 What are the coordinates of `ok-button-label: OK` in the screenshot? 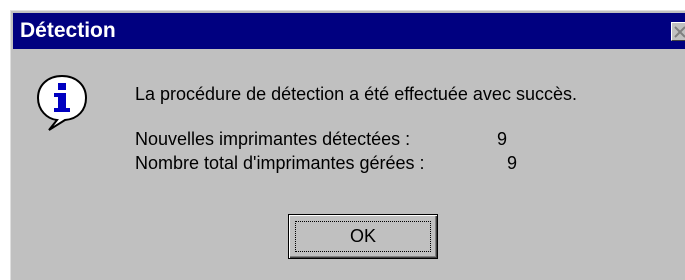 It's located at (362, 236).